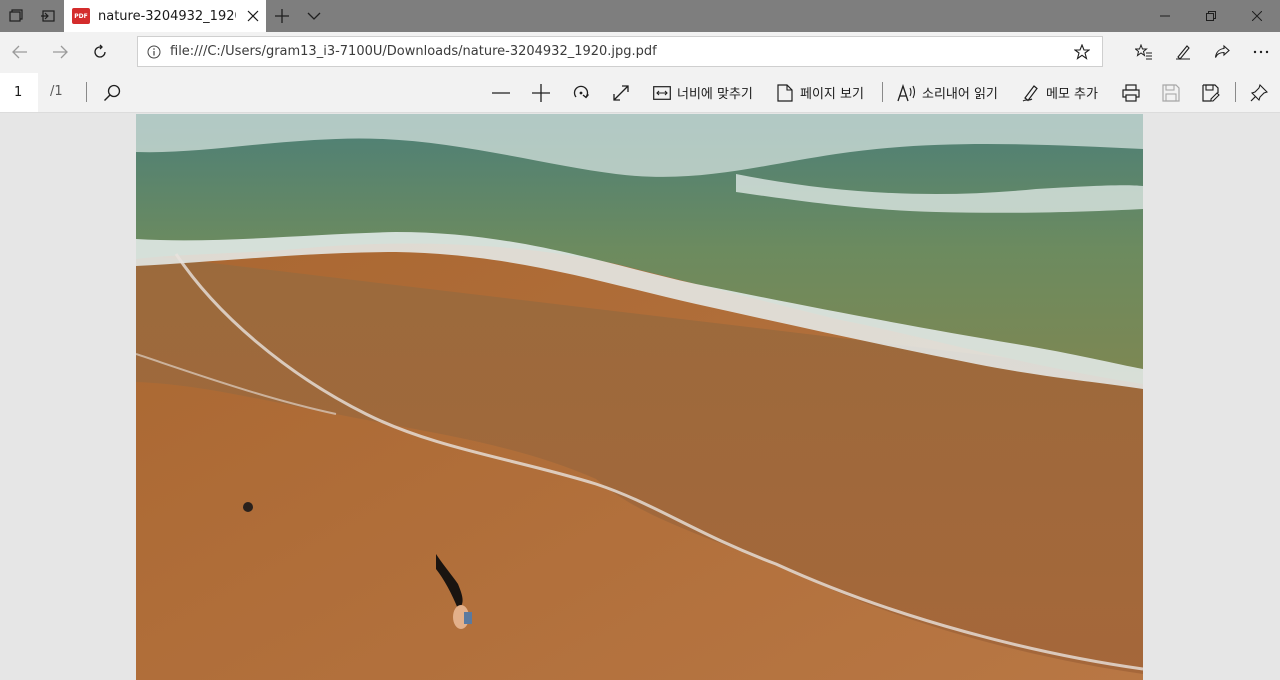 The width and height of the screenshot is (1280, 680). Describe the element at coordinates (640, 92) in the screenshot. I see `pdf-toolbar: 1 /1 너비에 맞추기 페이지 보기 소리내어 읽기 메모 추가` at that location.